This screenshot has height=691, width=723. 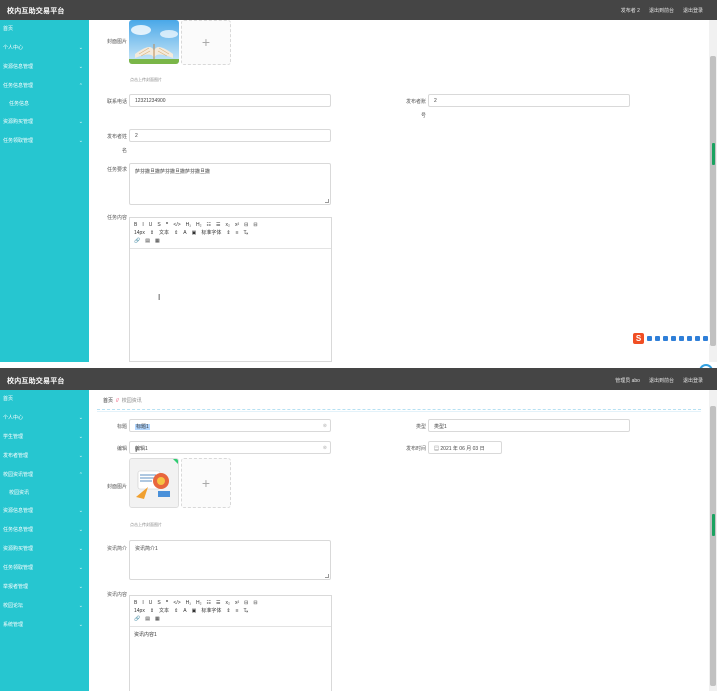 What do you see at coordinates (167, 225) in the screenshot?
I see `editor-tool-row1-4: ❞` at bounding box center [167, 225].